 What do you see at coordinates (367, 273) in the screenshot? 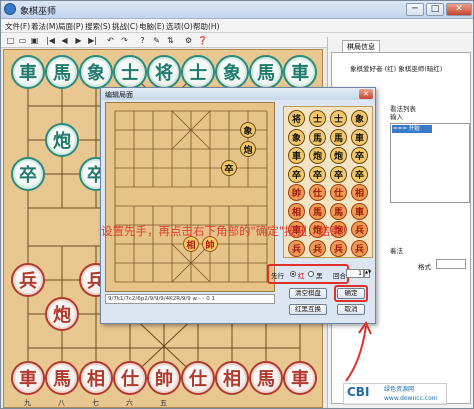
I see `round-spinner: ▲▼` at bounding box center [367, 273].